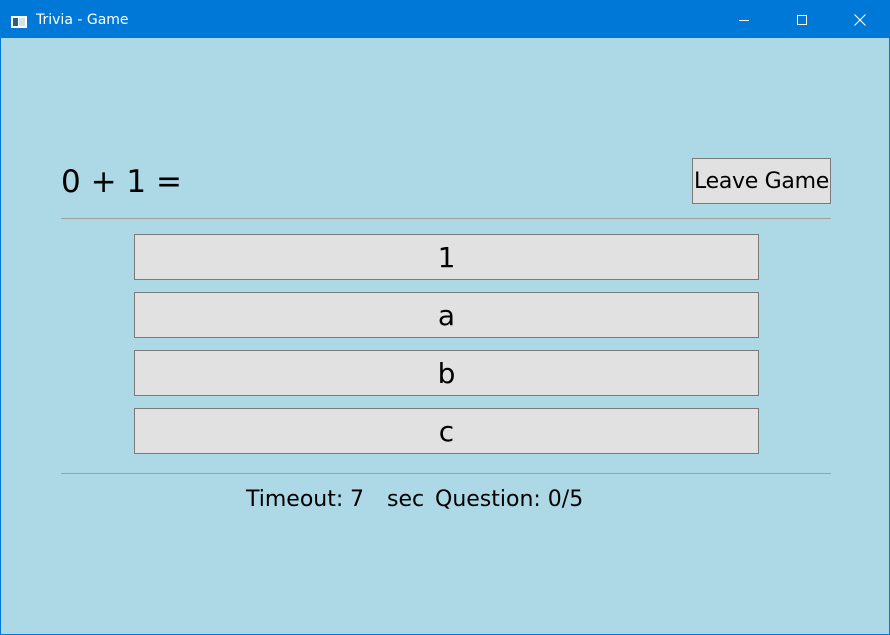  What do you see at coordinates (446, 431) in the screenshot?
I see `answer-button: c` at bounding box center [446, 431].